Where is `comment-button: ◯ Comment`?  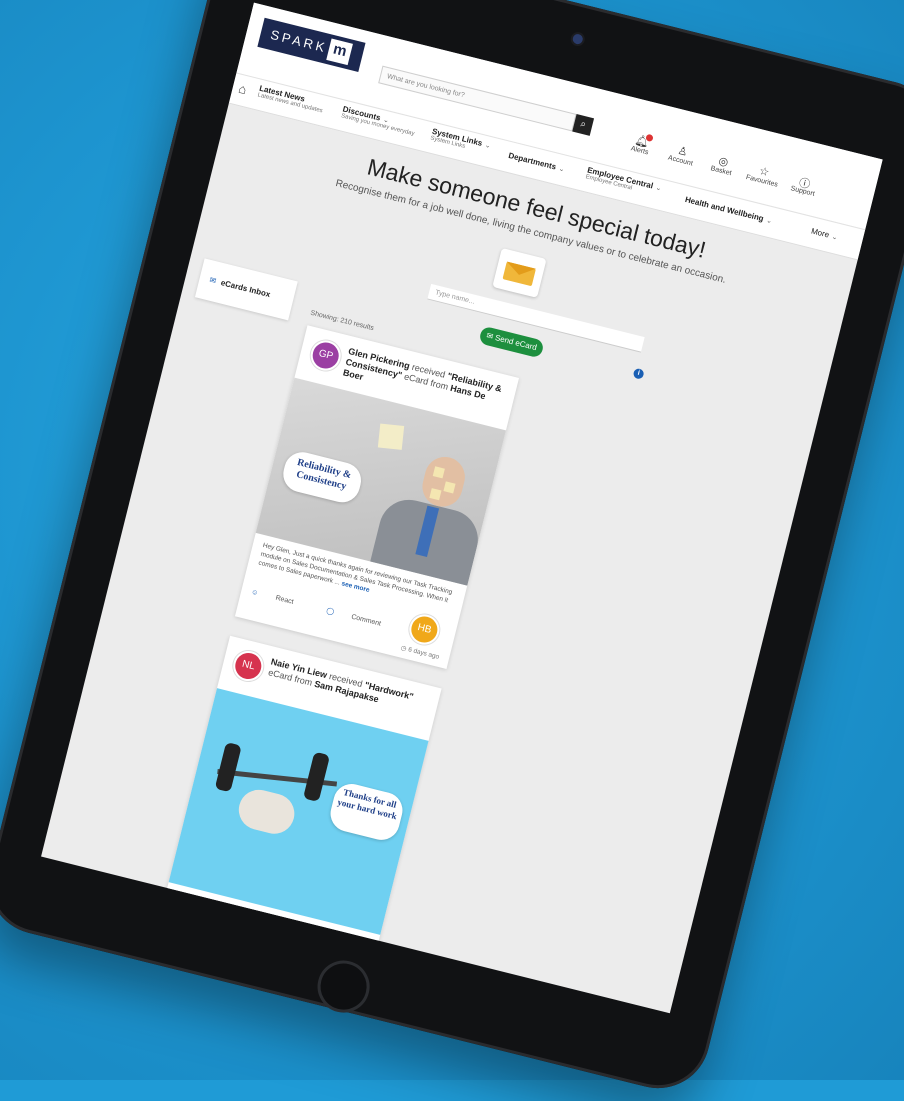 comment-button: ◯ Comment is located at coordinates (361, 619).